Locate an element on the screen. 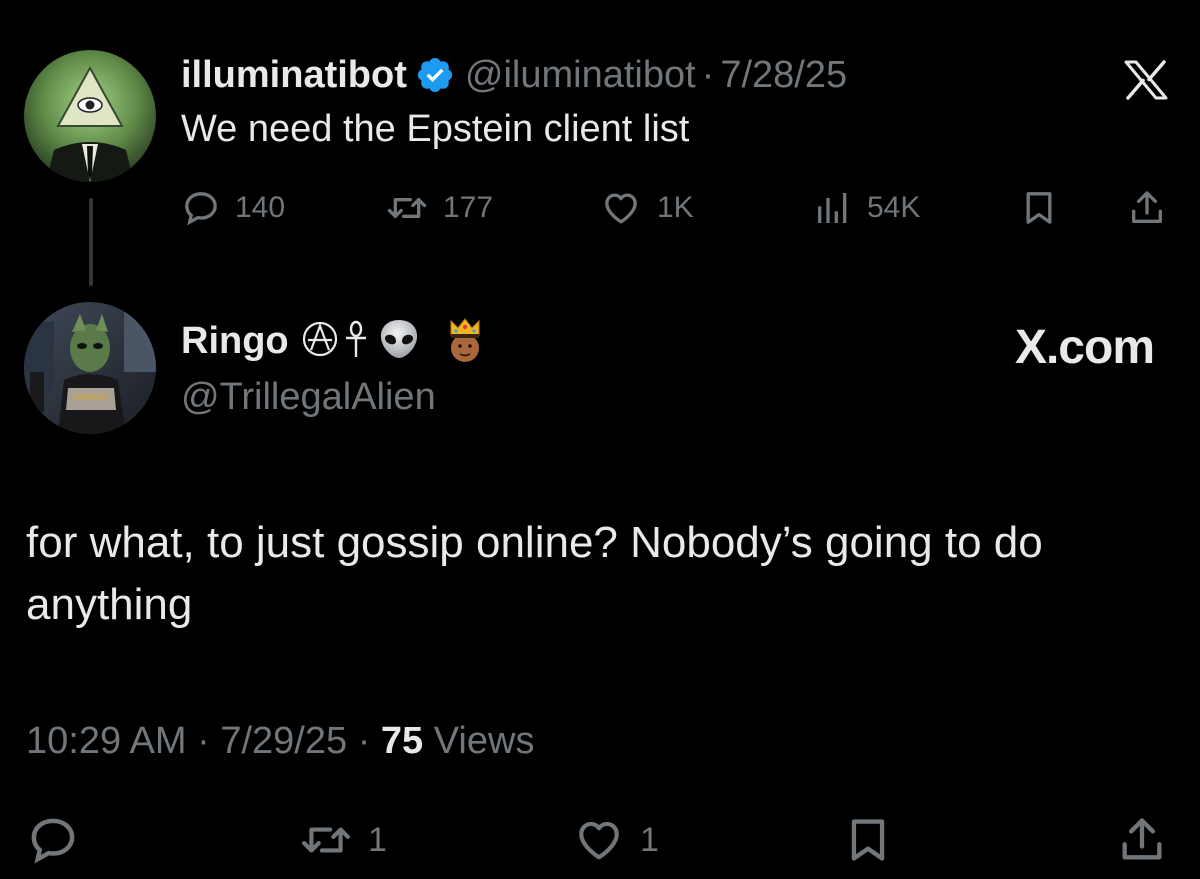 The width and height of the screenshot is (1200, 879). like-count: 1K is located at coordinates (675, 207).